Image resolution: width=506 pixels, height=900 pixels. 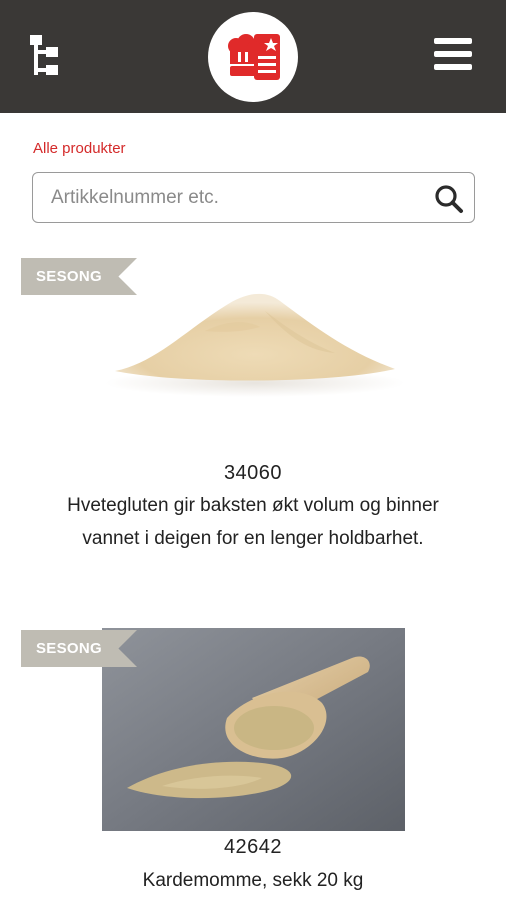 I want to click on wooden-scoop-spice-image, so click(x=253, y=729).